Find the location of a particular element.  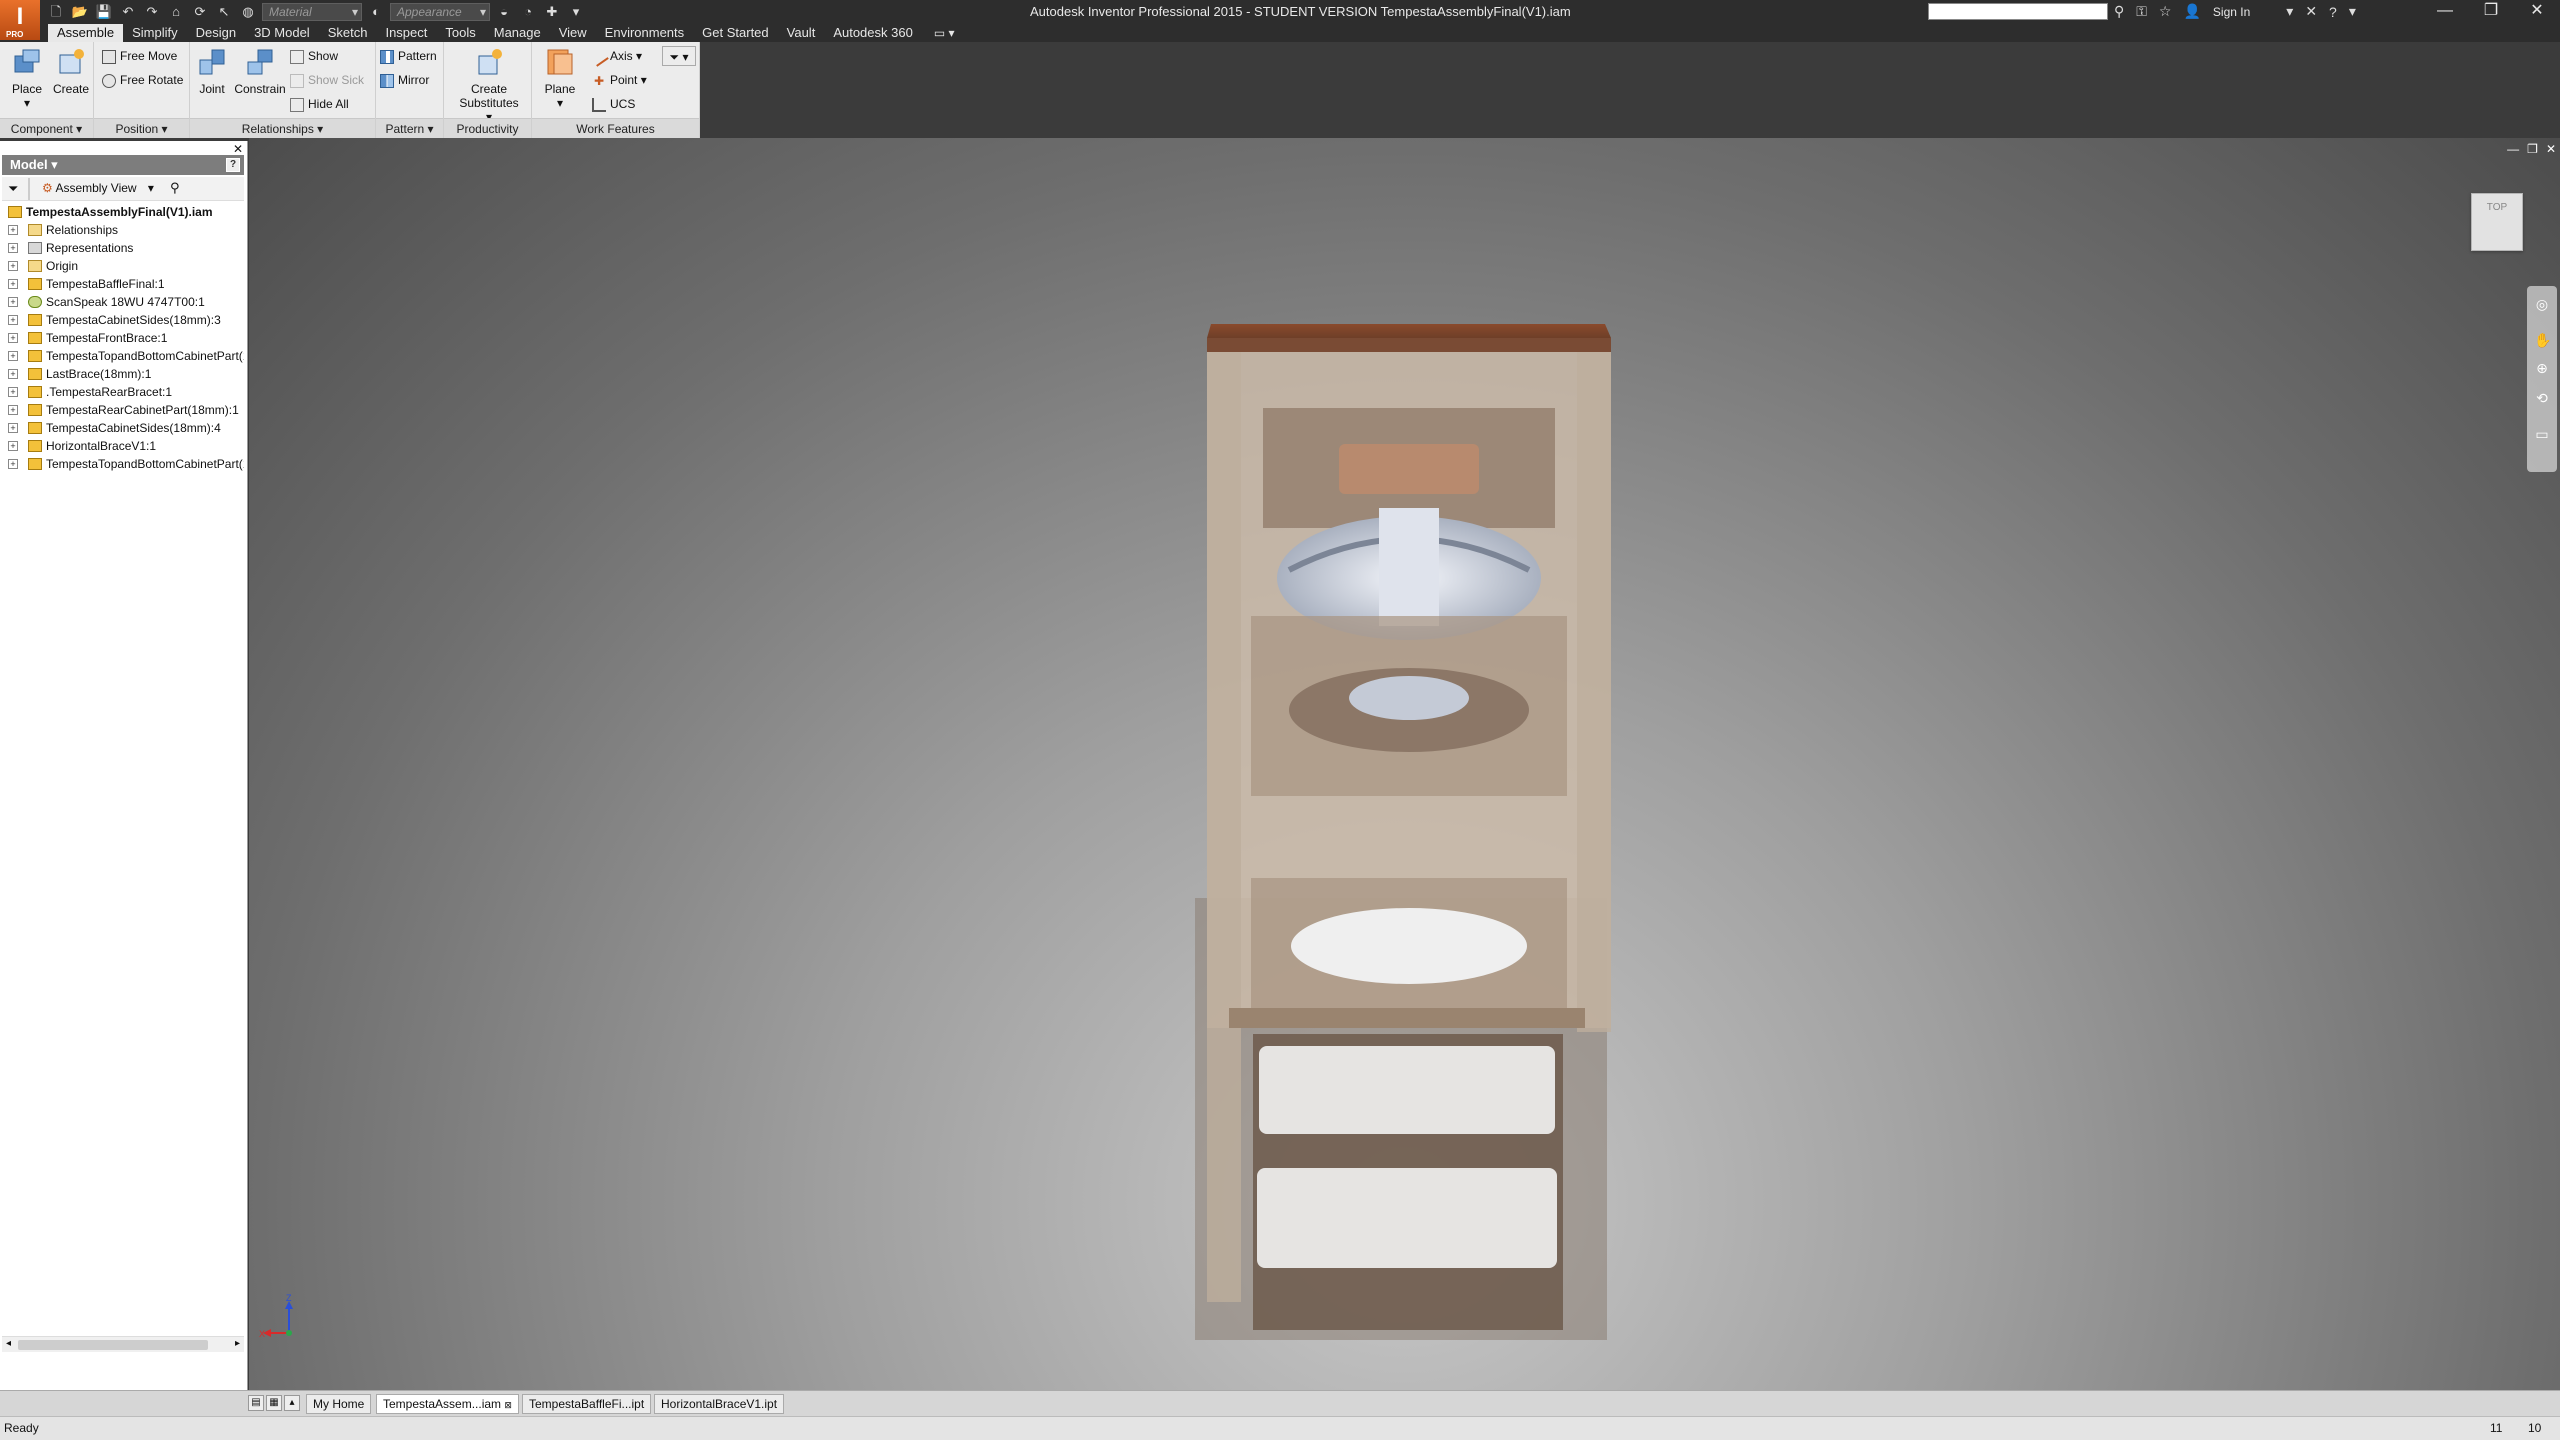

browser-header: Model ▾ ? is located at coordinates (123, 165).